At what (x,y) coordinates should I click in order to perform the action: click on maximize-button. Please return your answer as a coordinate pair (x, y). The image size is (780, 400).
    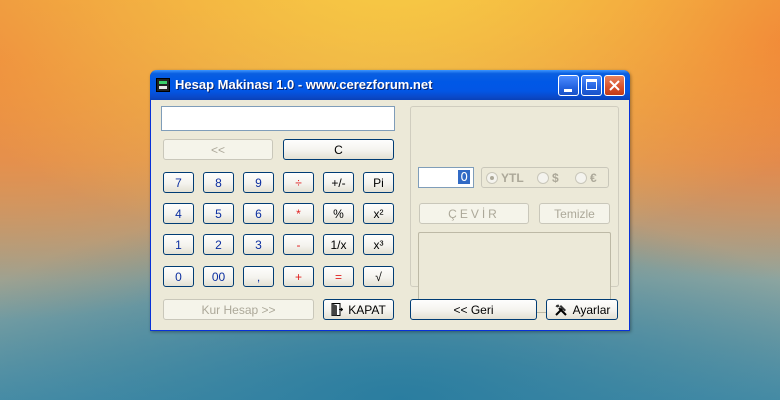
    Looking at the image, I should click on (591, 85).